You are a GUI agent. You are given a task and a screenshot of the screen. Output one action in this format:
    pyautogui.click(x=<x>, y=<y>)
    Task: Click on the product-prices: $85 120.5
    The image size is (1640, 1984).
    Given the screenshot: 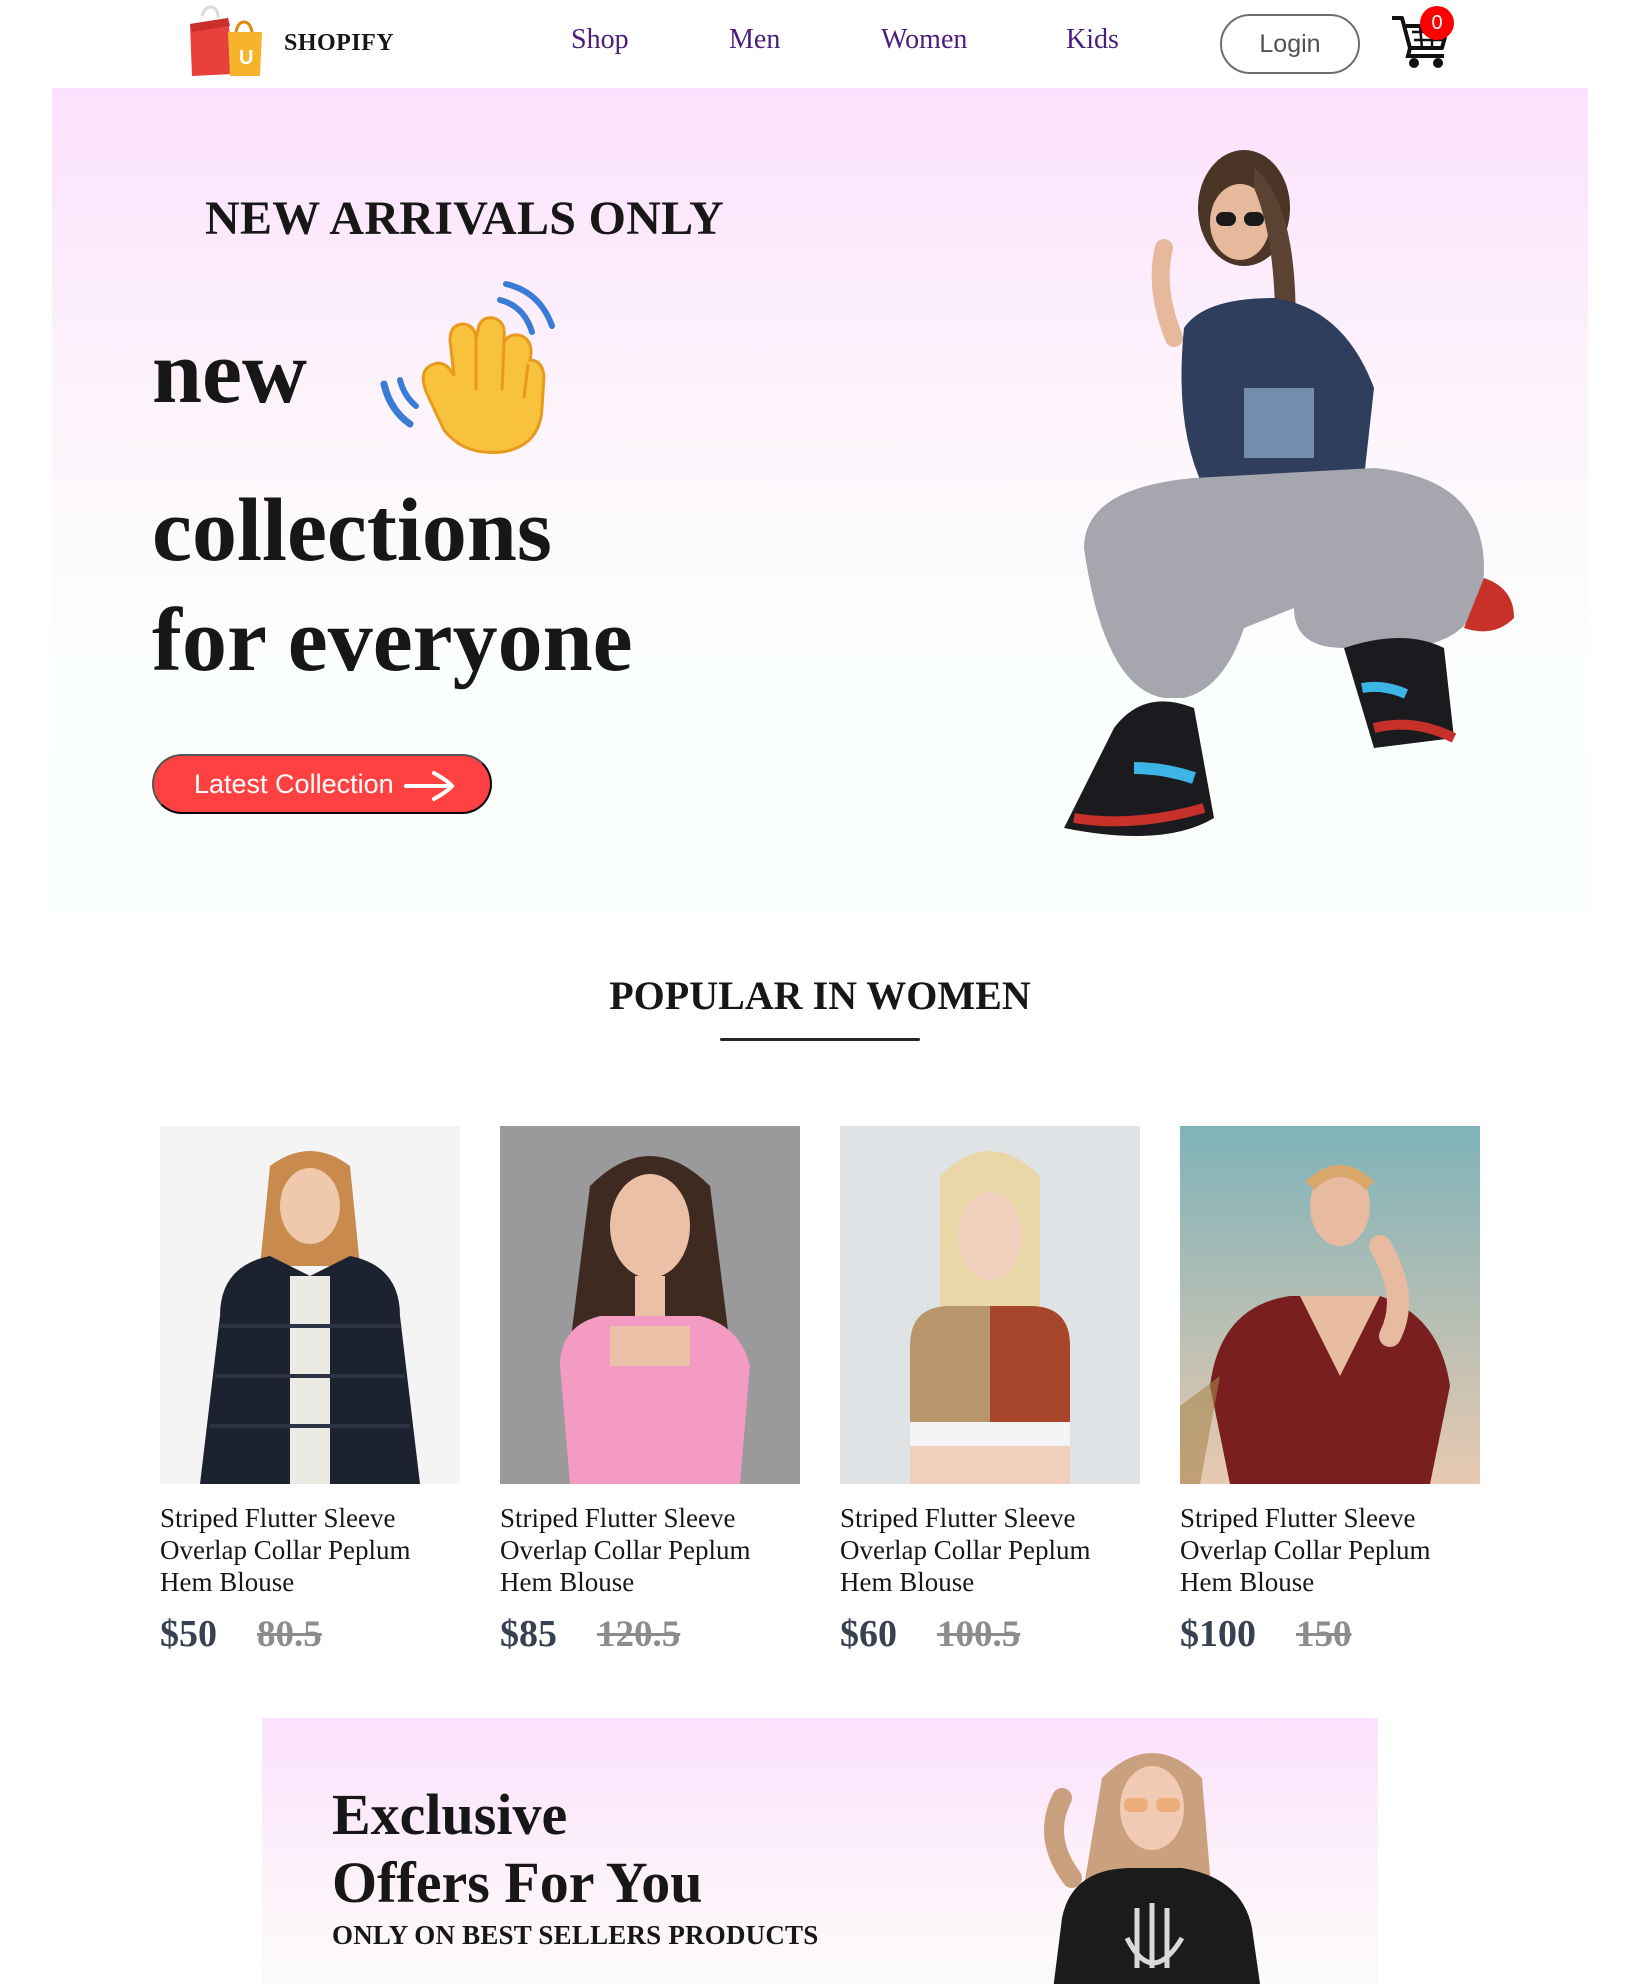 What is the action you would take?
    pyautogui.click(x=650, y=1634)
    